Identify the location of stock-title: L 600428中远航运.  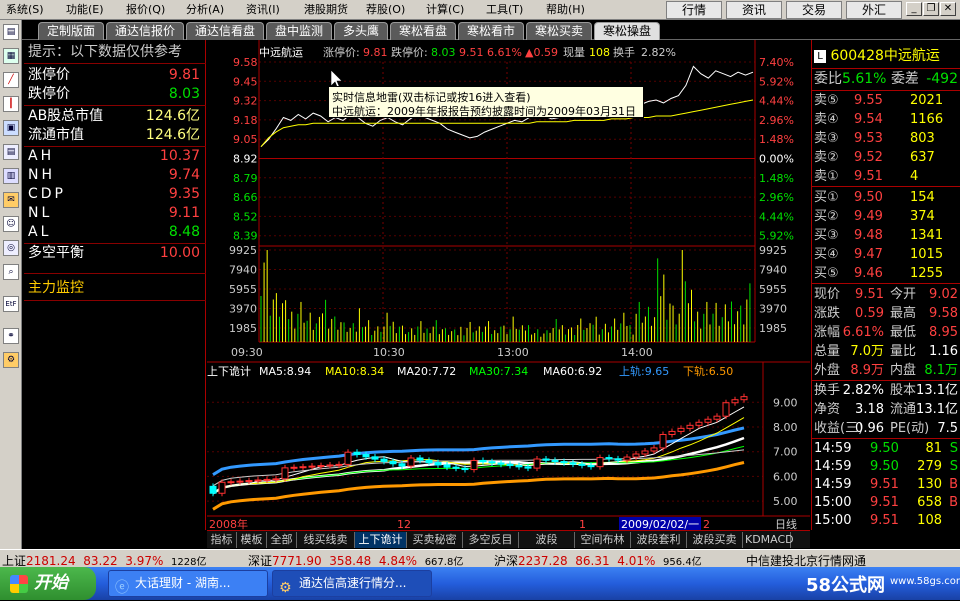
(887, 56).